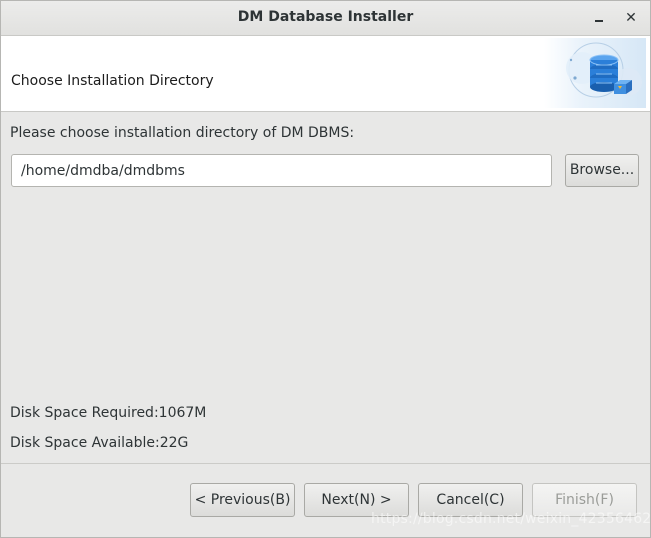  I want to click on close-button: ✕, so click(631, 18).